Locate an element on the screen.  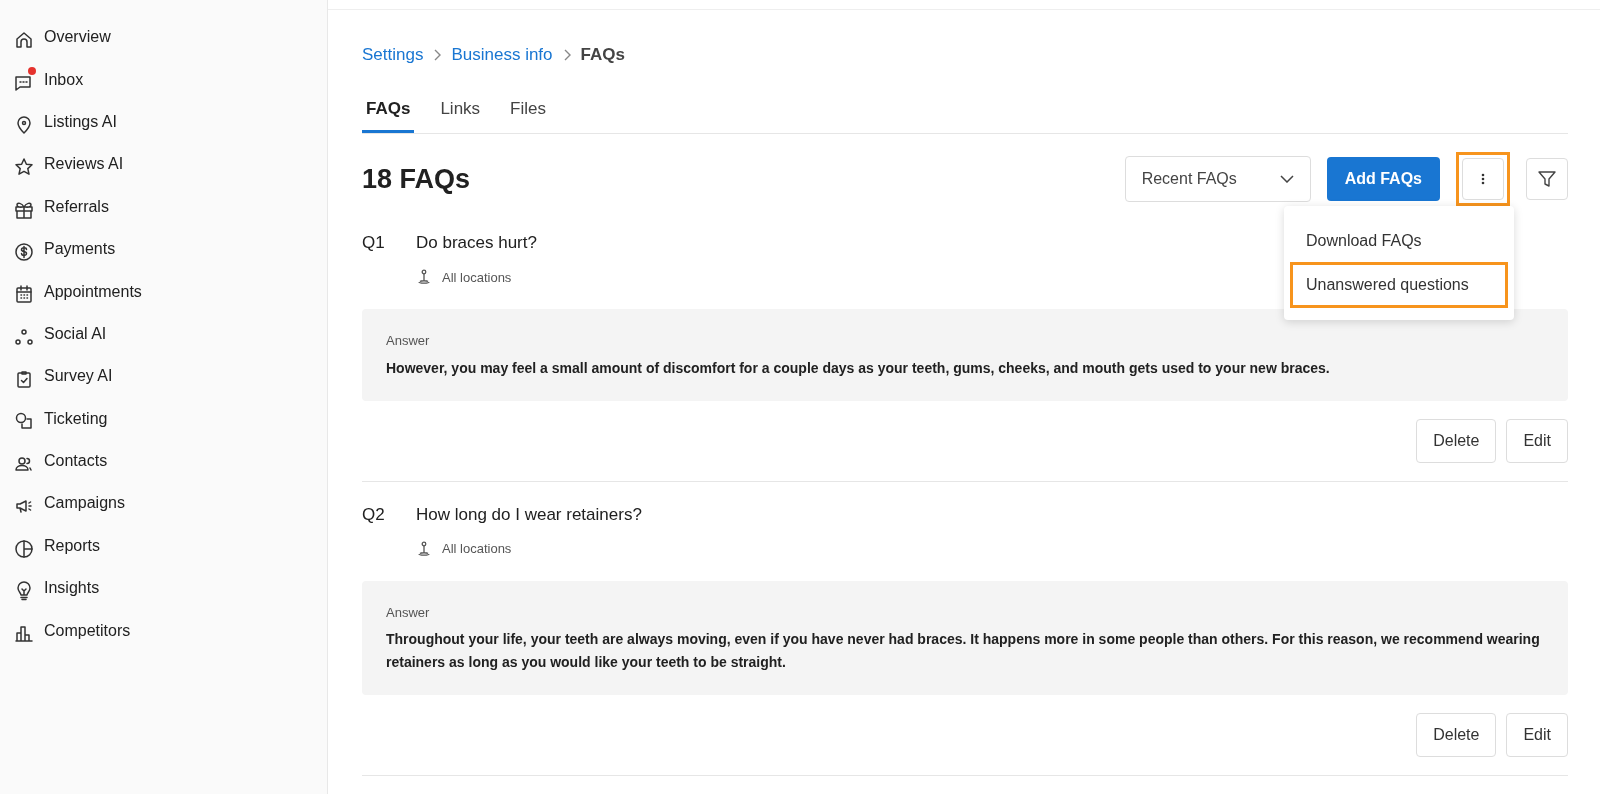
chevron-down-icon is located at coordinates (1286, 179).